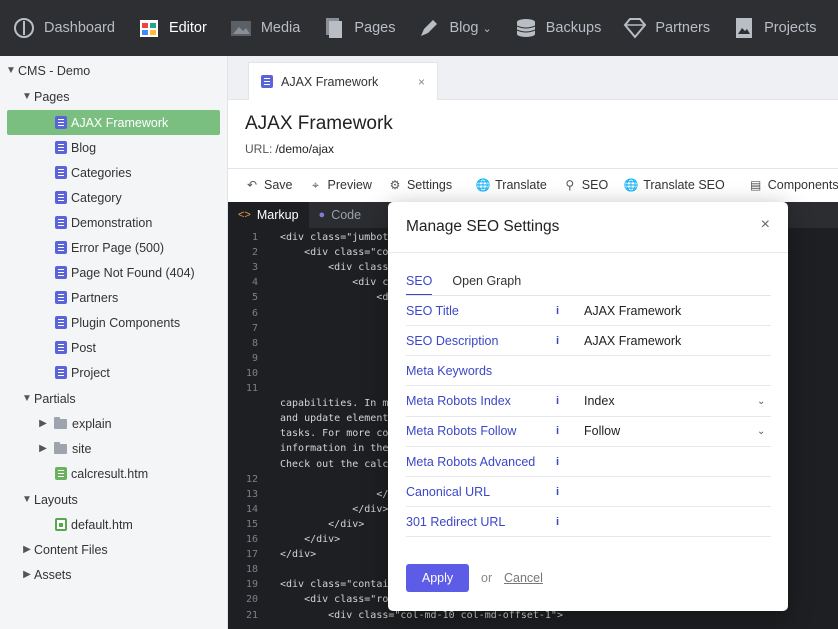 The image size is (838, 629). What do you see at coordinates (61, 247) in the screenshot?
I see `page-icon` at bounding box center [61, 247].